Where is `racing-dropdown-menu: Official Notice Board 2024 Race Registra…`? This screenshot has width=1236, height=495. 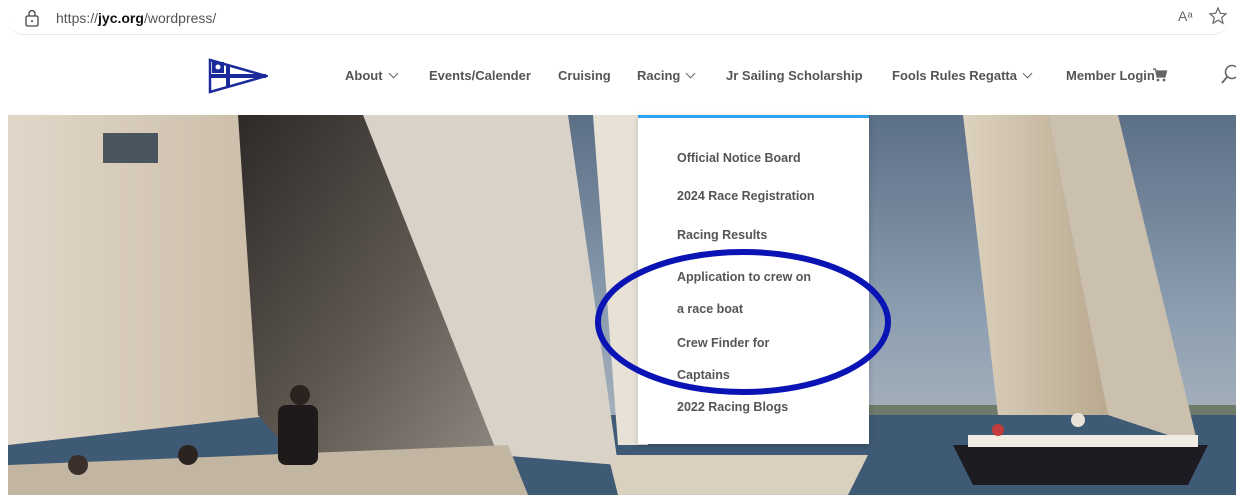 racing-dropdown-menu: Official Notice Board 2024 Race Registra… is located at coordinates (753, 279).